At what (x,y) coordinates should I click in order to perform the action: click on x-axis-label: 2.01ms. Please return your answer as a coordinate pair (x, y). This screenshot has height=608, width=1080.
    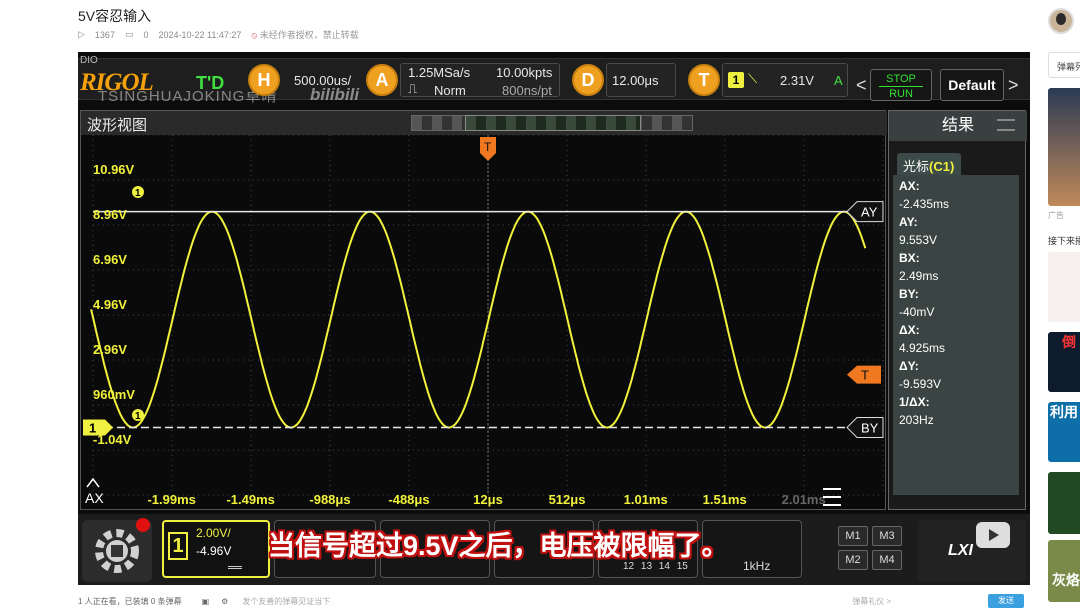
    Looking at the image, I should click on (804, 499).